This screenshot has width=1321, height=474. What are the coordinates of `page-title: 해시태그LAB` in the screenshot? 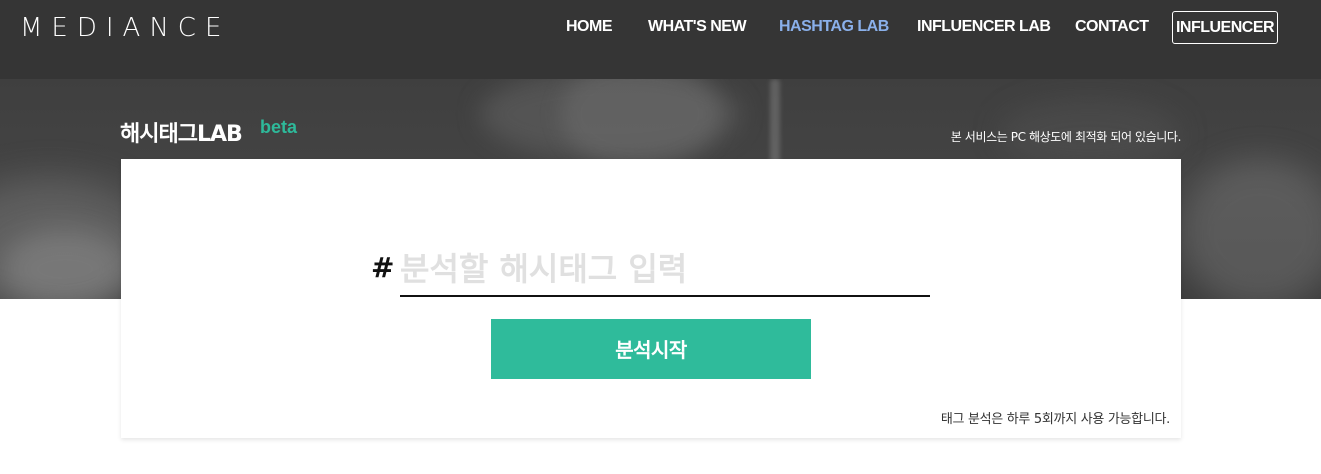 It's located at (181, 134).